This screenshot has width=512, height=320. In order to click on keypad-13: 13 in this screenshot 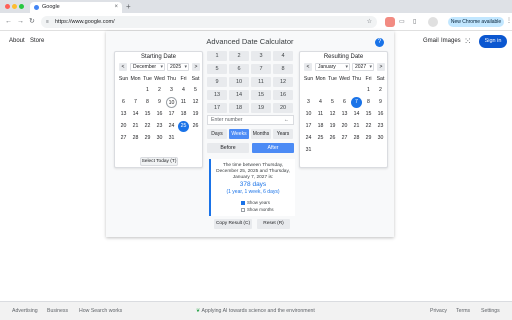, I will do `click(217, 95)`.